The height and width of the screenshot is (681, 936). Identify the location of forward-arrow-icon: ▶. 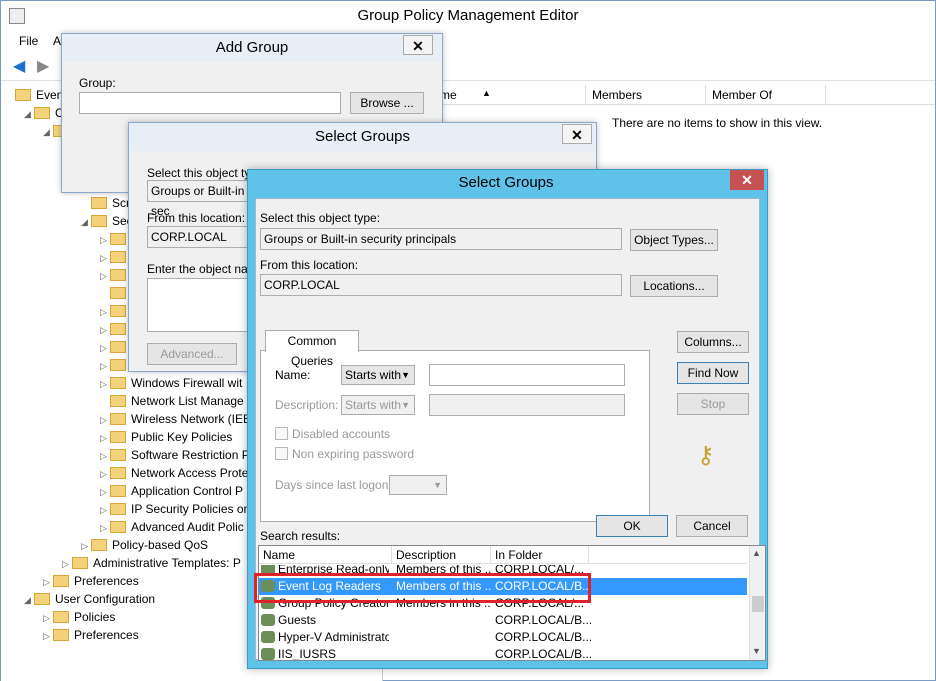
(45, 67).